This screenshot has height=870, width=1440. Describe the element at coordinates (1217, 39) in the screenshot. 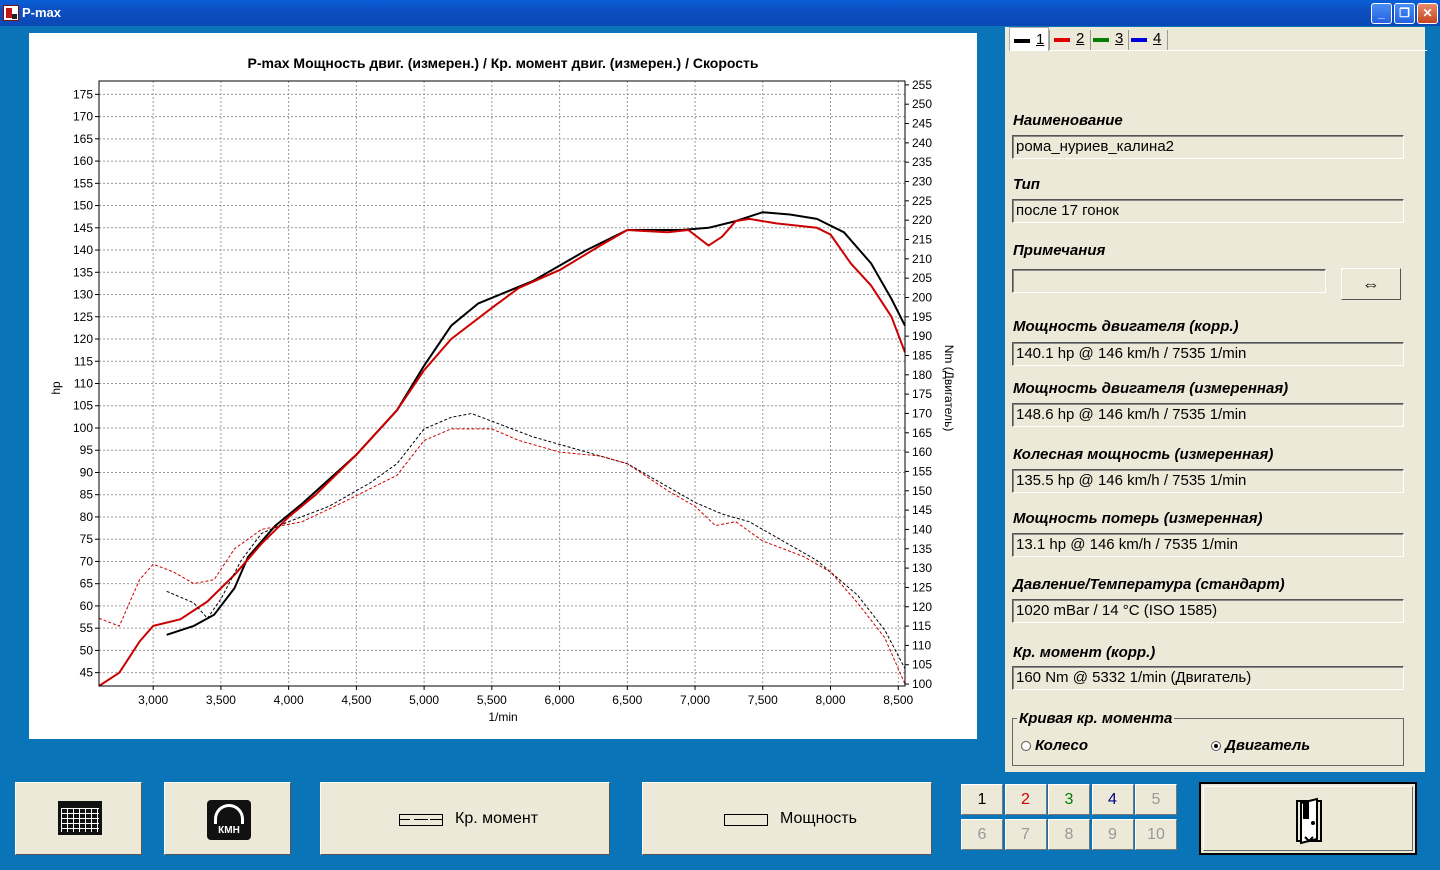

I see `curve-tabs: 1 2 3 4` at that location.